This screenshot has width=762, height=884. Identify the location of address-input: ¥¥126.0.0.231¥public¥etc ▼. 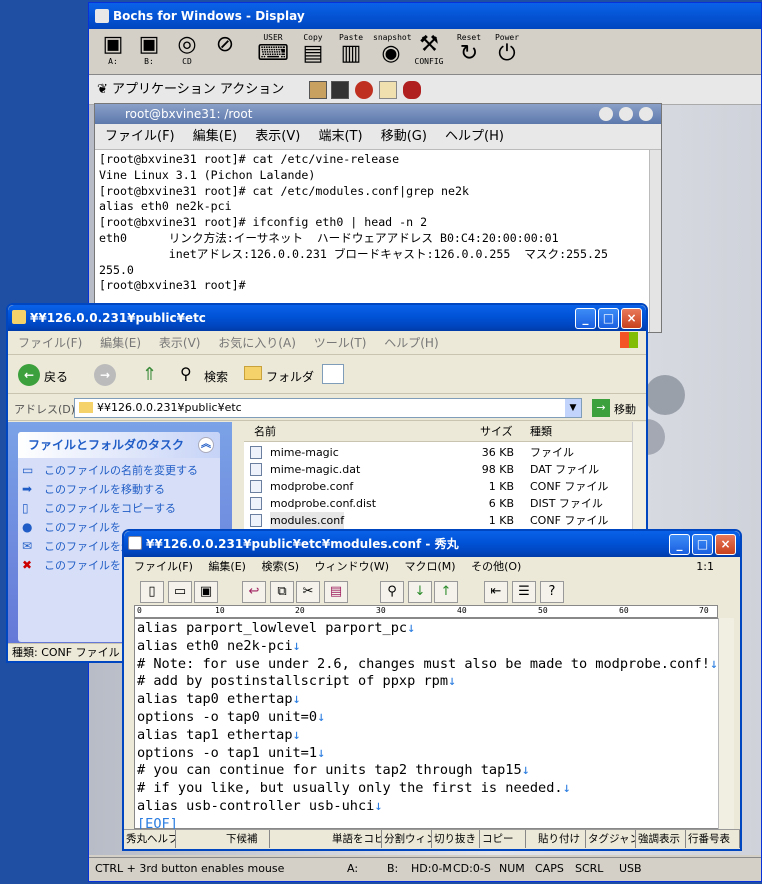
(328, 408).